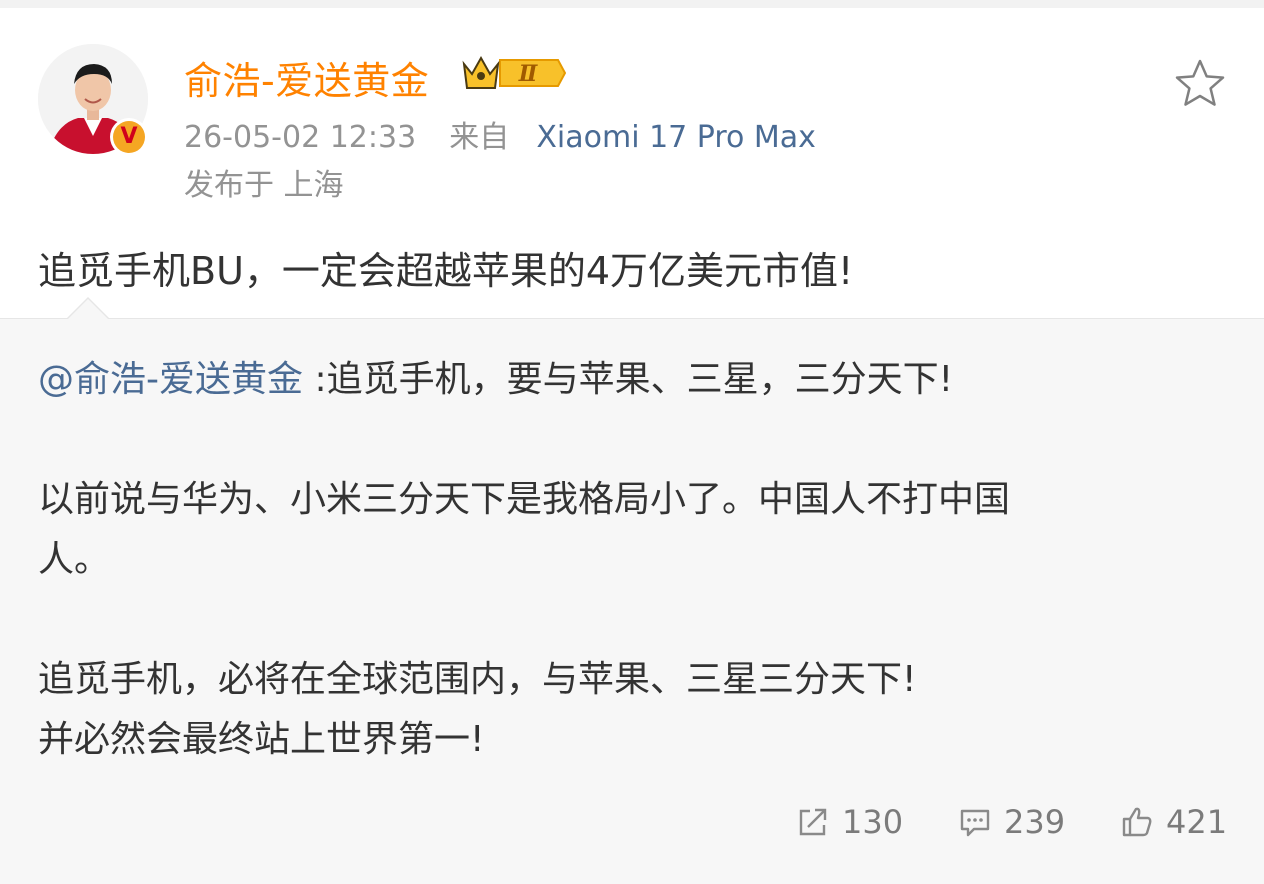 The height and width of the screenshot is (884, 1264). What do you see at coordinates (264, 185) in the screenshot?
I see `location: 发布于 上海` at bounding box center [264, 185].